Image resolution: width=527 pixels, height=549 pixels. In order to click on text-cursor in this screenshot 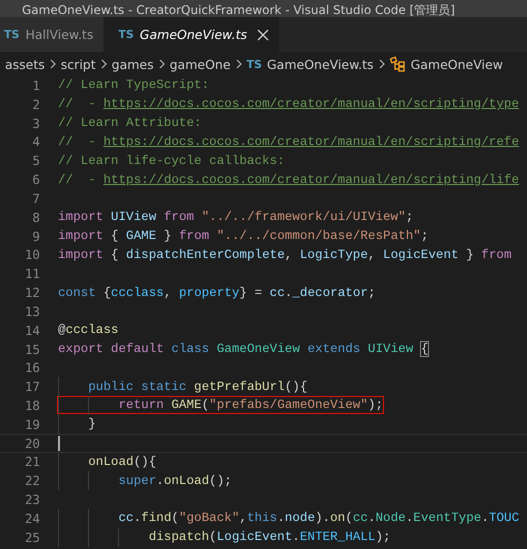, I will do `click(59, 443)`.